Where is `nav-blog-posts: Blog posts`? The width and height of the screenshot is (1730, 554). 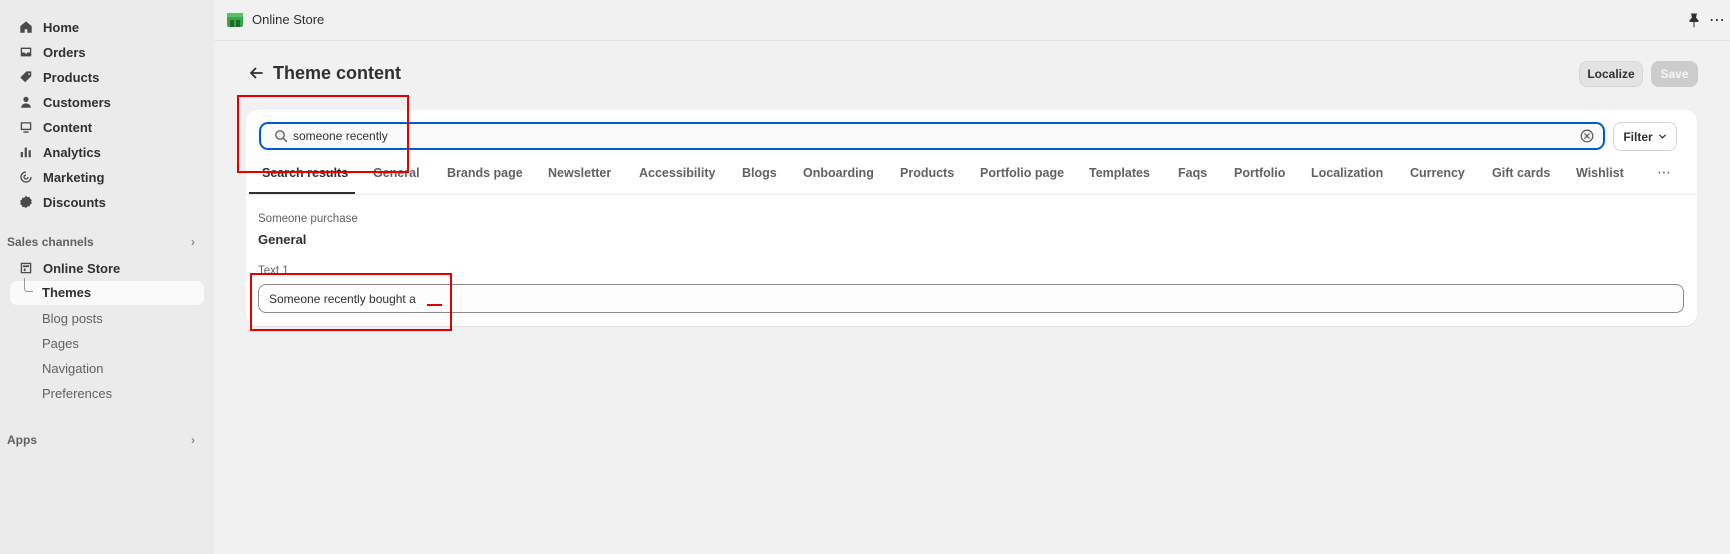
nav-blog-posts: Blog posts is located at coordinates (72, 318).